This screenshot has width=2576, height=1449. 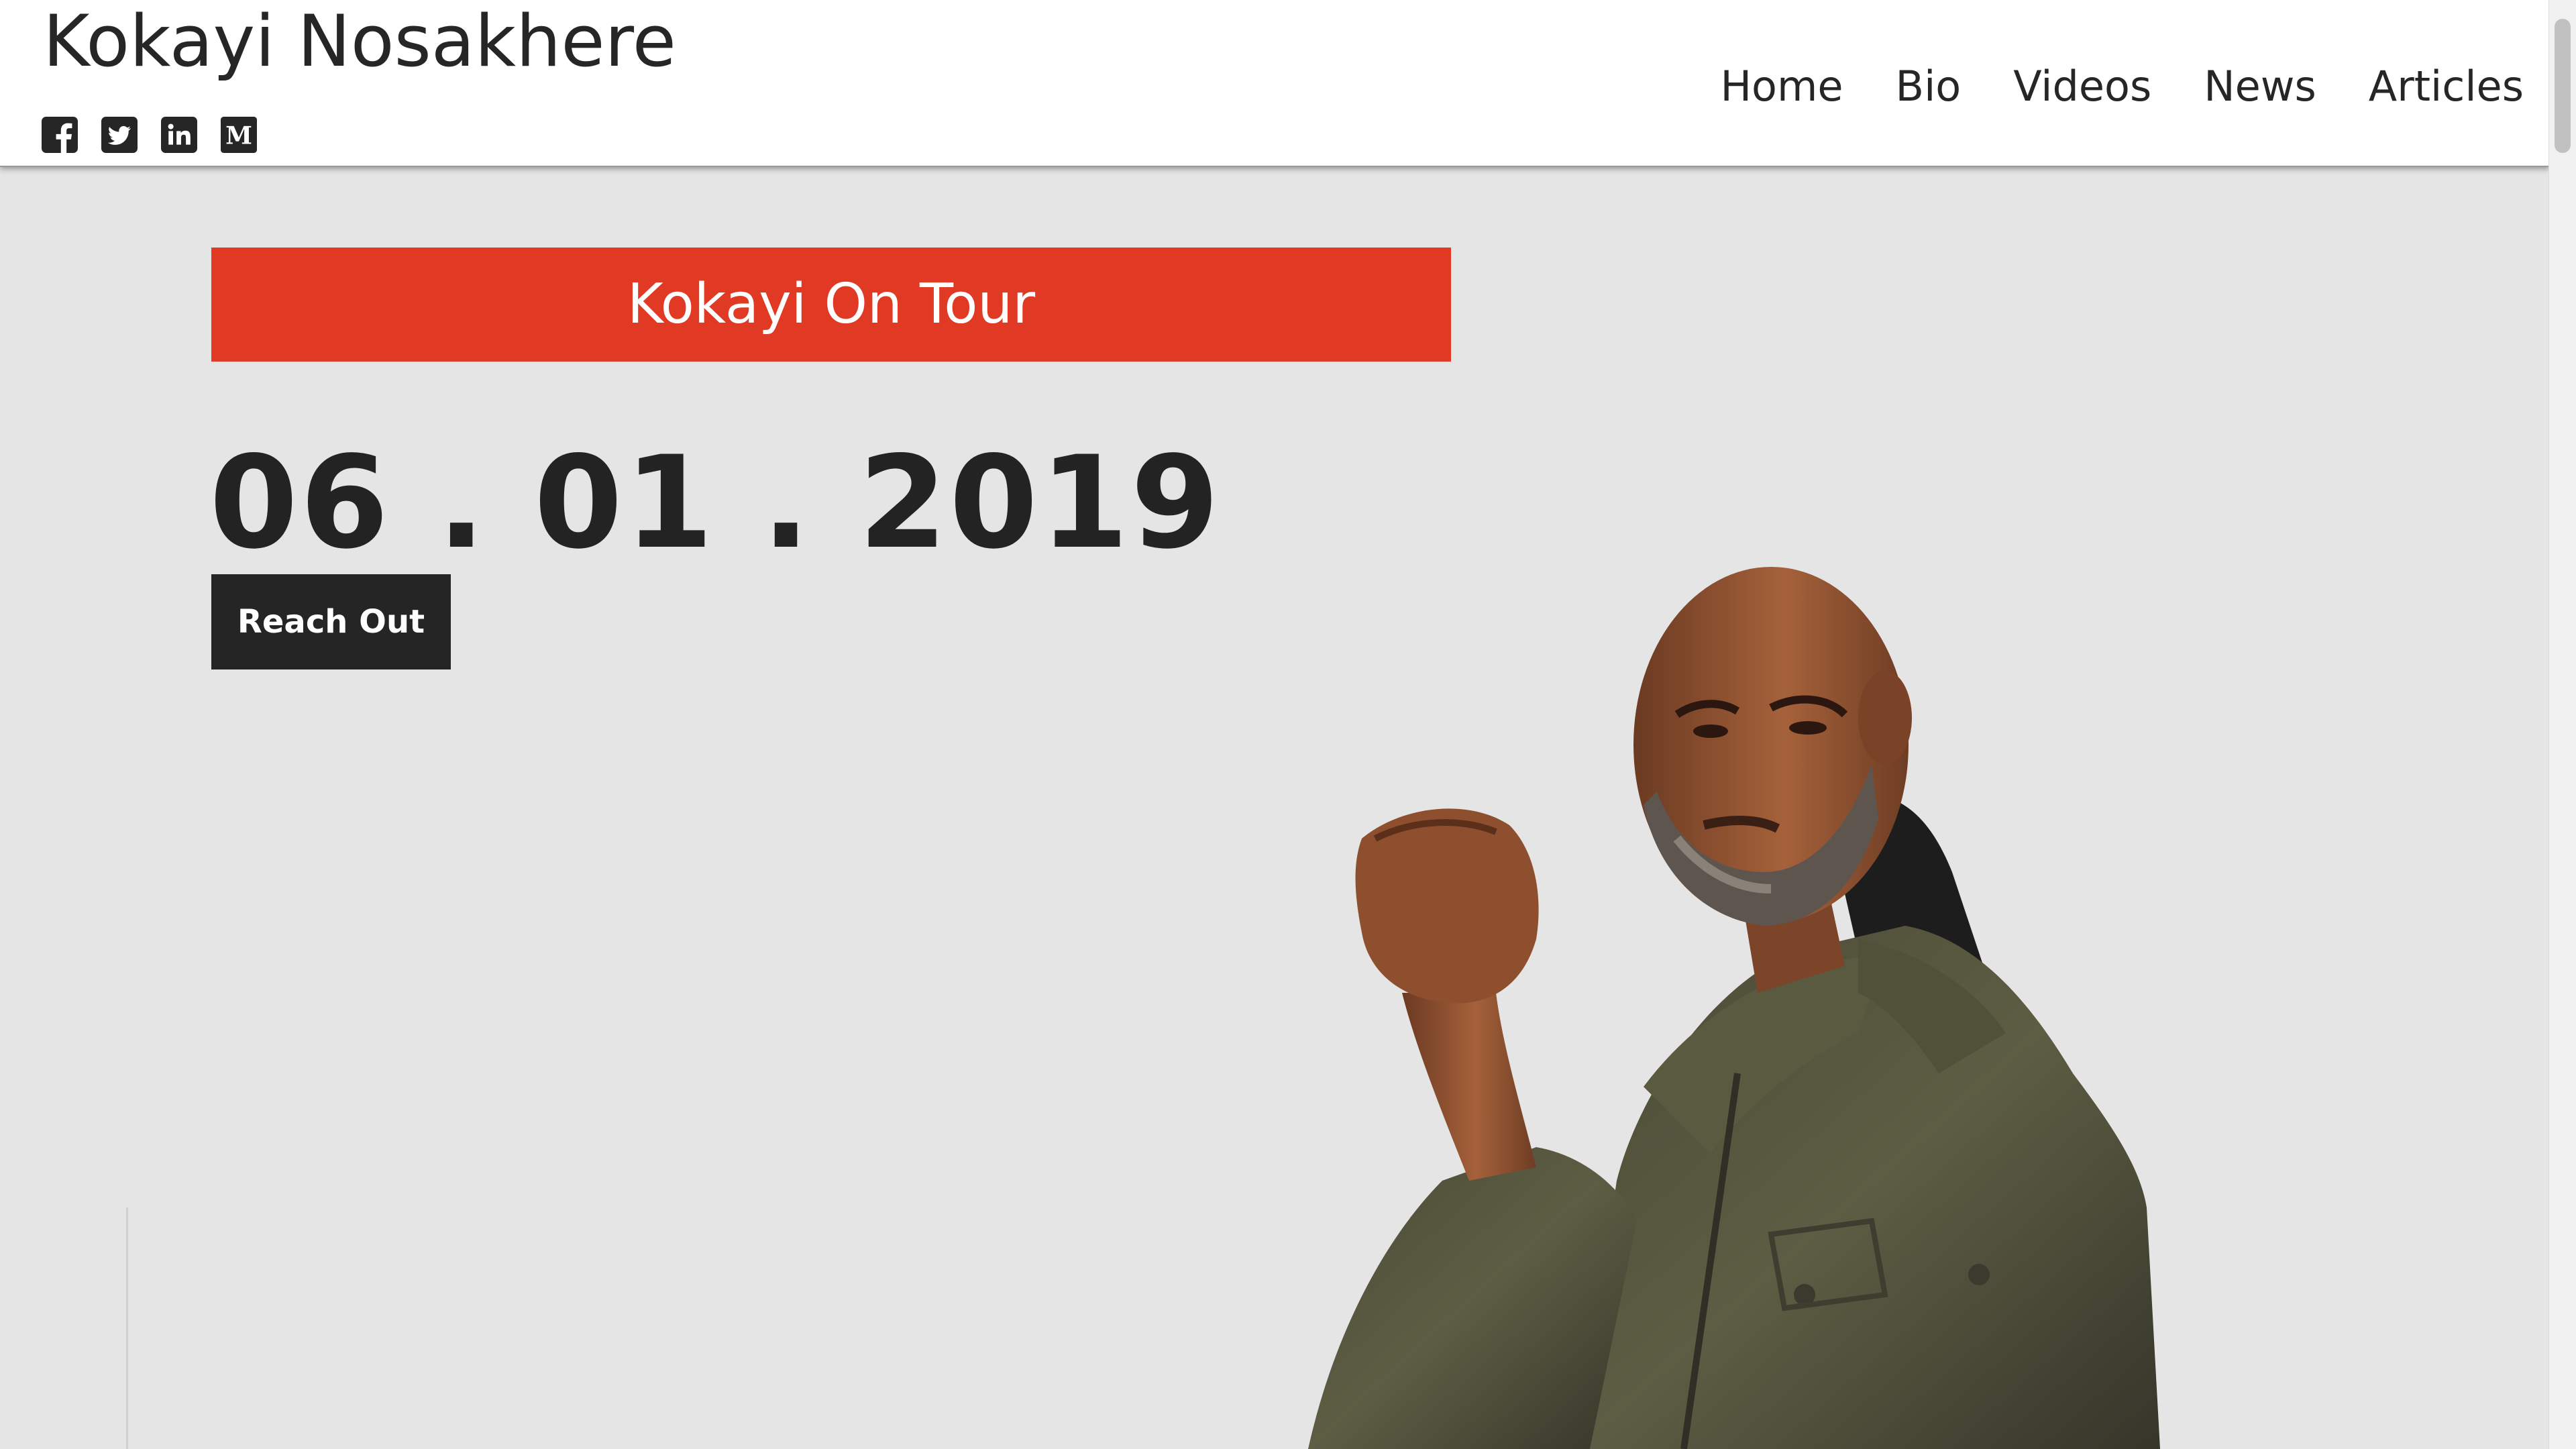 I want to click on nav-bio: Bio, so click(x=1929, y=86).